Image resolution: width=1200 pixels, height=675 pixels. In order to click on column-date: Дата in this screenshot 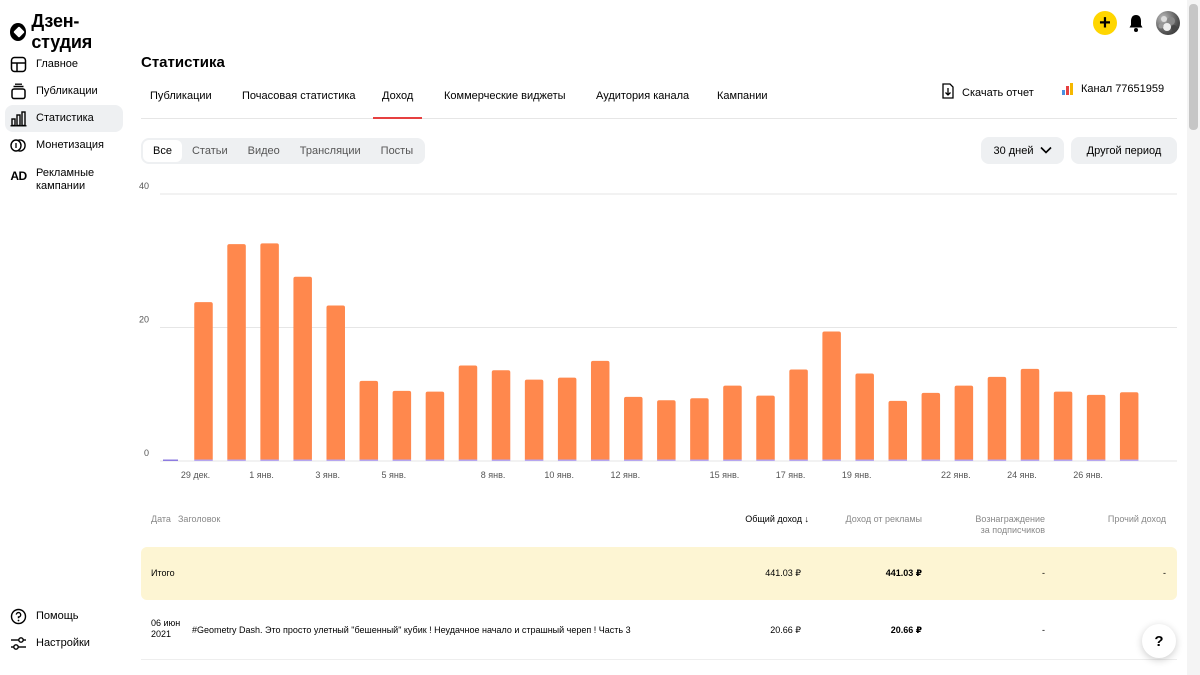, I will do `click(161, 519)`.